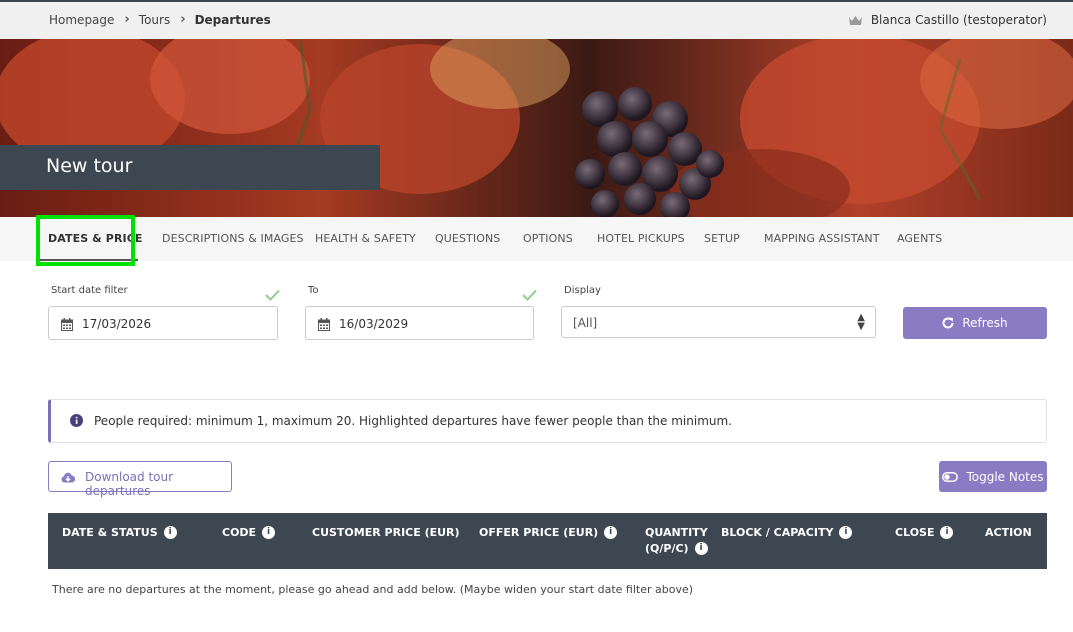 This screenshot has height=632, width=1073. I want to click on breadcrumb-tours: Tours, so click(154, 20).